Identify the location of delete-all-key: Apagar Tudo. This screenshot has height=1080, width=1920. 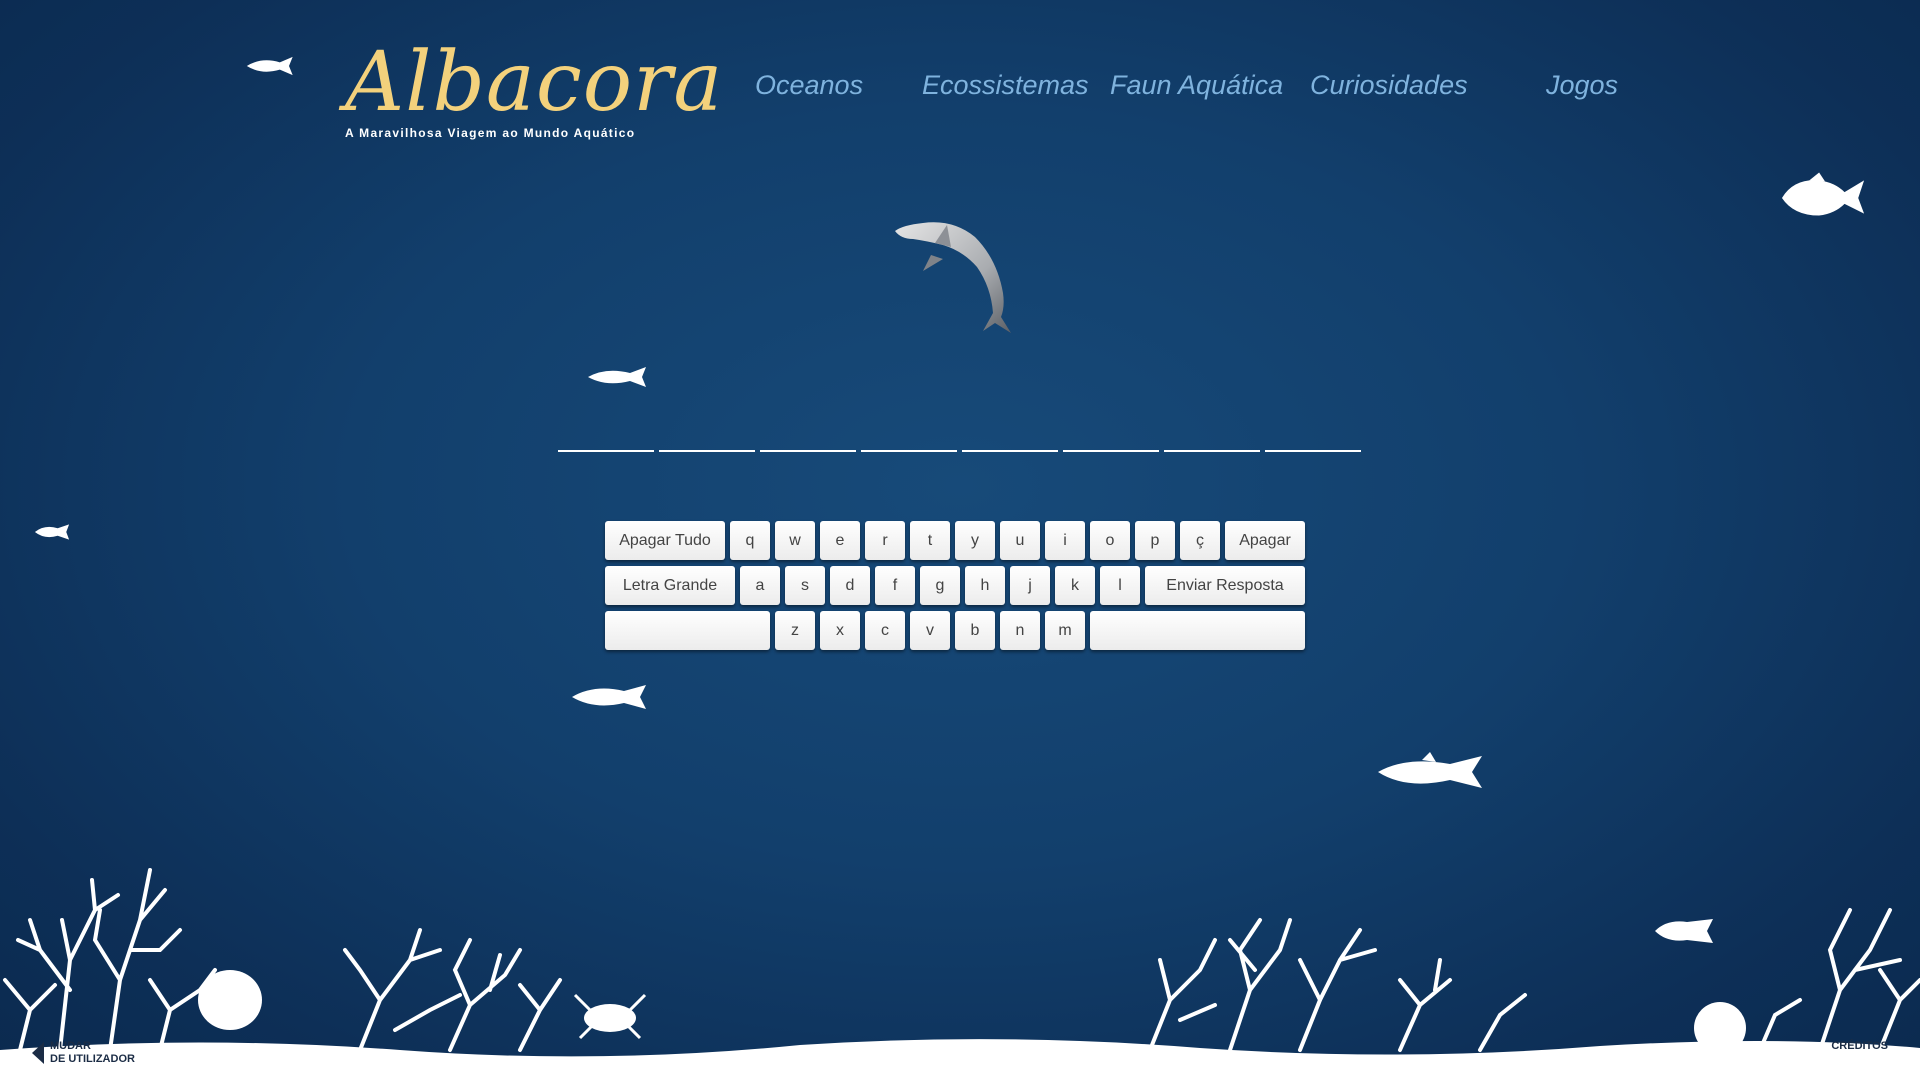
(665, 540).